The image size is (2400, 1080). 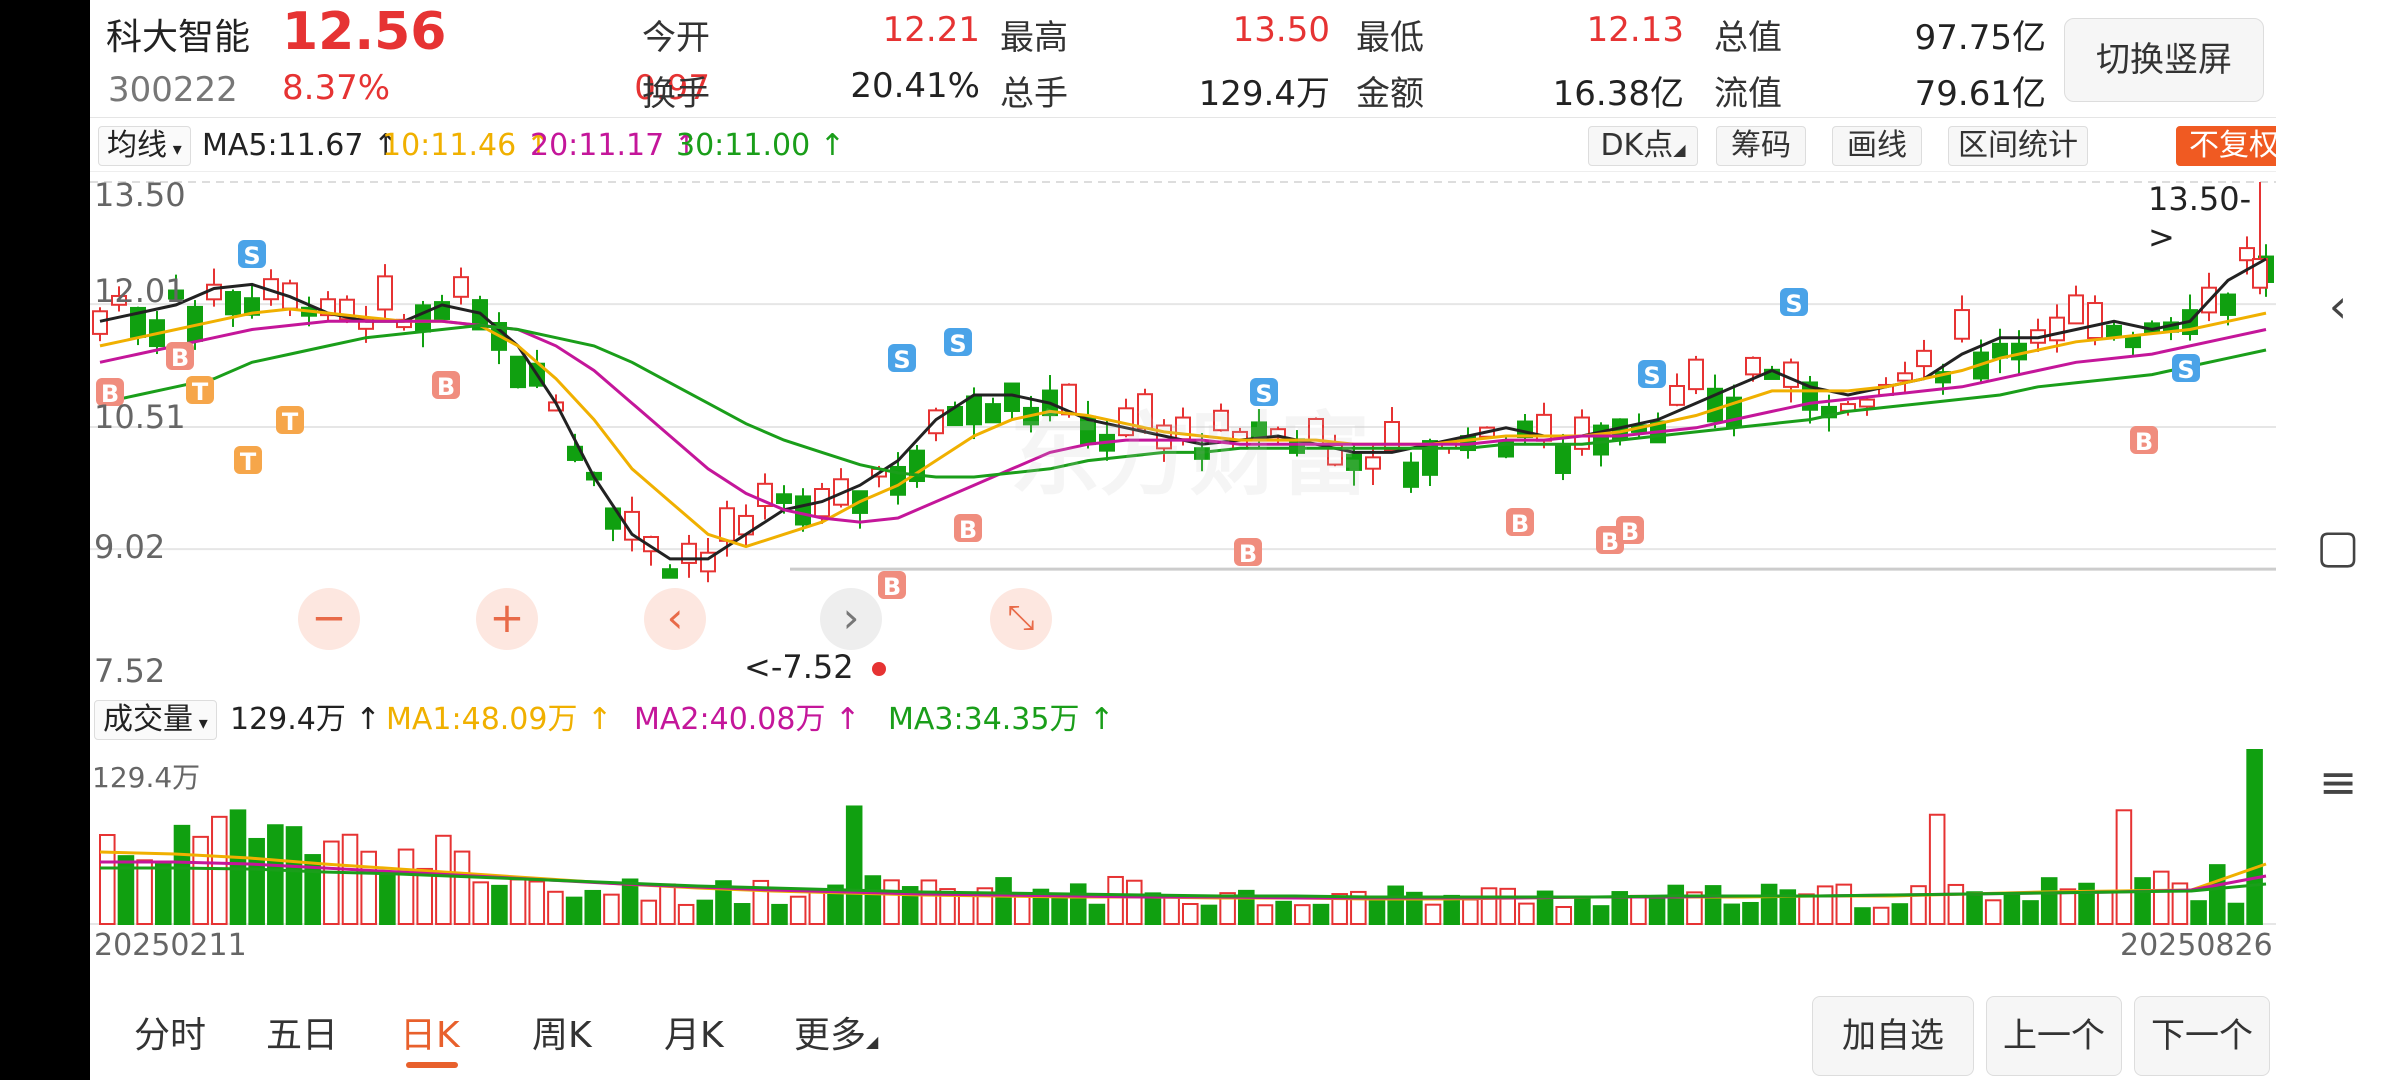 What do you see at coordinates (329, 619) in the screenshot?
I see `zoom-out-button: −` at bounding box center [329, 619].